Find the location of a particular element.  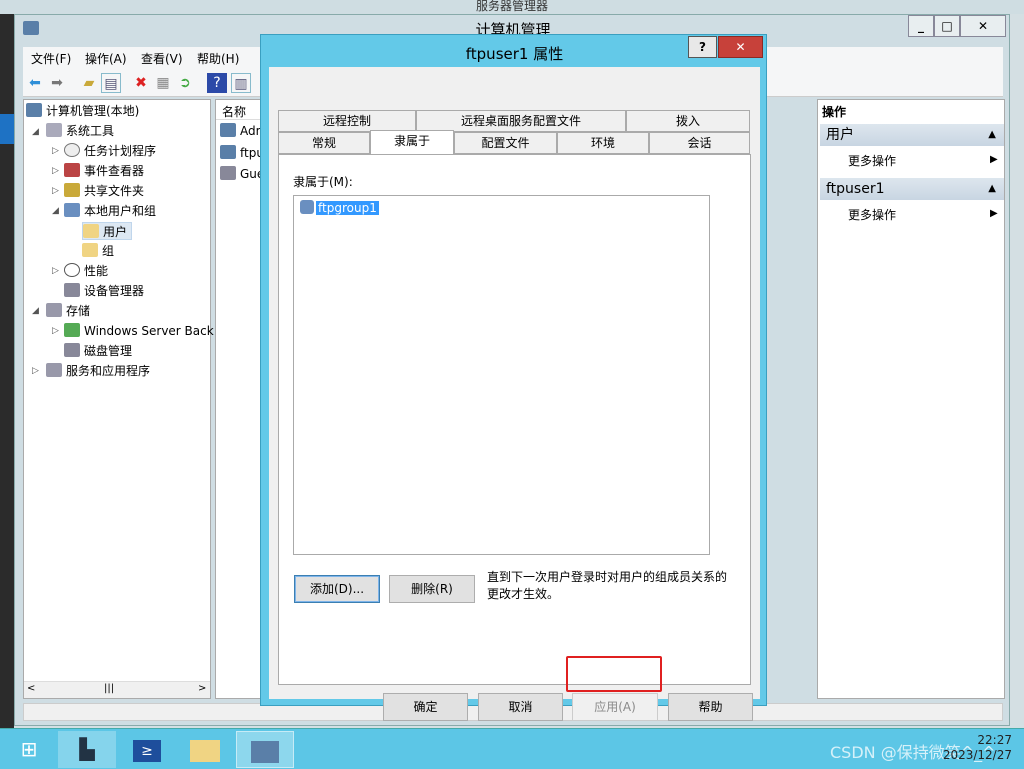

tree-item-windows-server-backup: Windows Server Back is located at coordinates (139, 331).